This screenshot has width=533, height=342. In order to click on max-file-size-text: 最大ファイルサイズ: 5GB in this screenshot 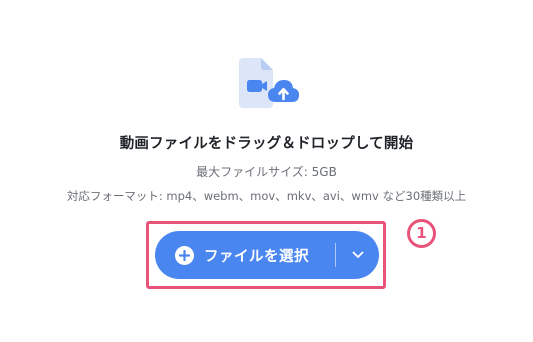, I will do `click(266, 172)`.